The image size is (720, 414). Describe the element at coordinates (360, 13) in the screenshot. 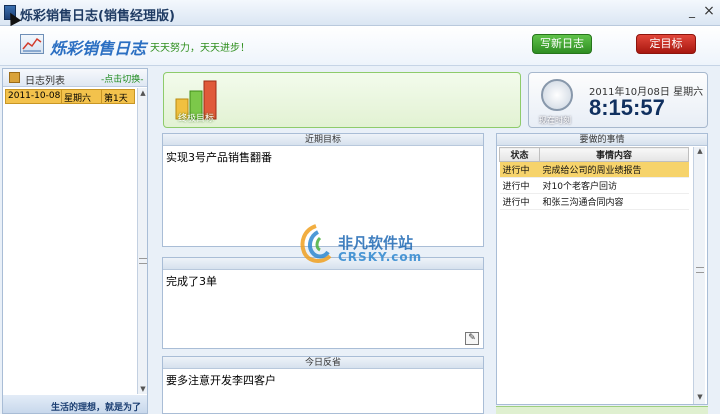

I see `title-bar: 烁彩销售日志(销售经理版) _ ×` at that location.